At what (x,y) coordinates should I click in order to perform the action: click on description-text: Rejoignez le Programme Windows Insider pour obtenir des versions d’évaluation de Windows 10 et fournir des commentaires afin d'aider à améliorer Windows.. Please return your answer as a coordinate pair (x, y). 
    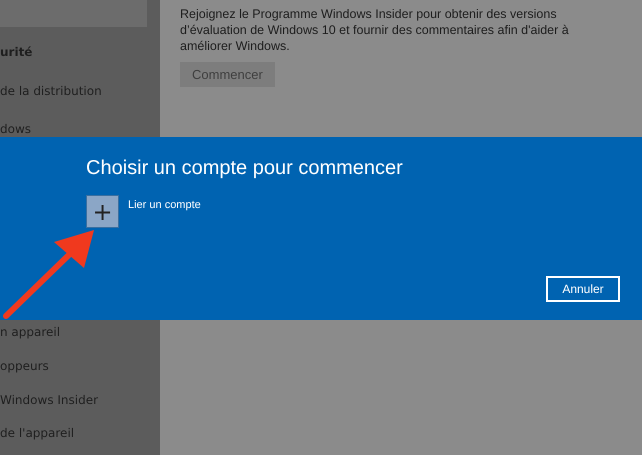
    Looking at the image, I should click on (375, 30).